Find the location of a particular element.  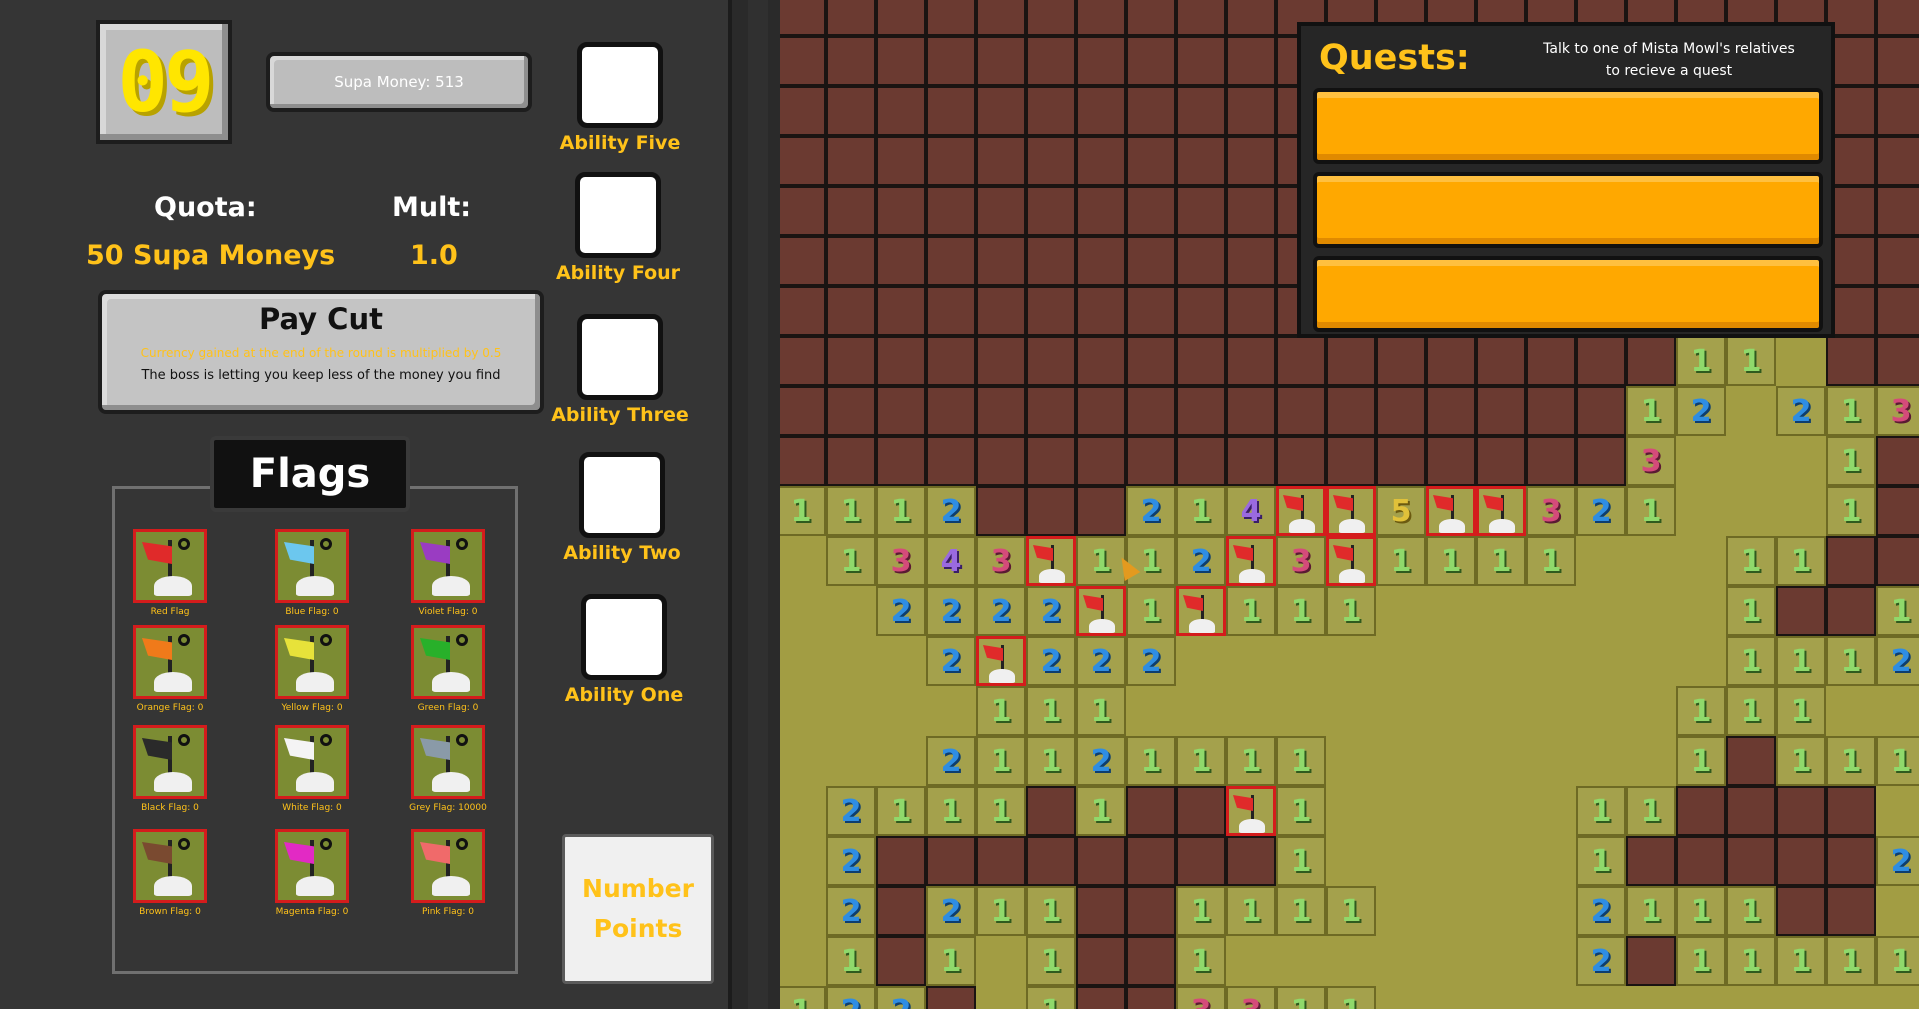

flag-slot: Black Flag: 0 is located at coordinates (170, 769).